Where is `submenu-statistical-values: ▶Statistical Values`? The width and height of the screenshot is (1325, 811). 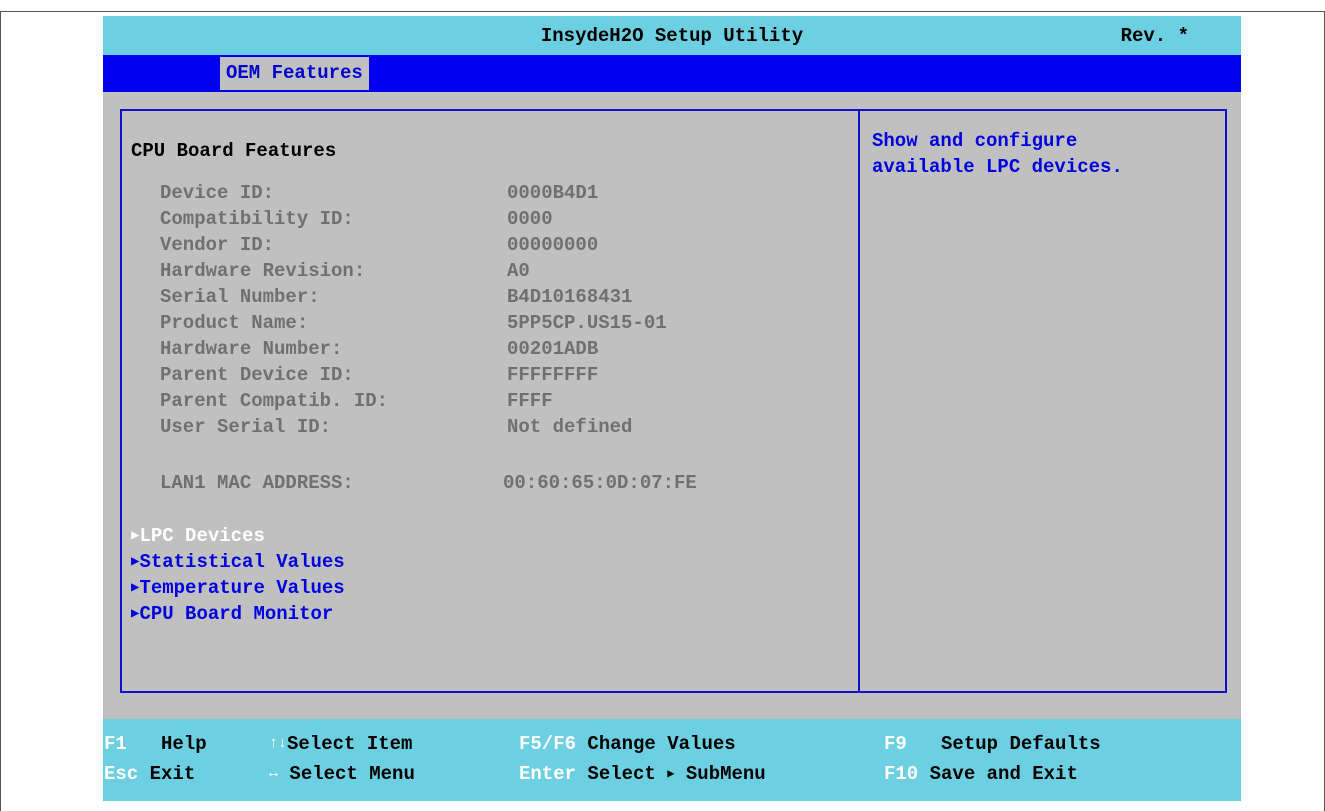
submenu-statistical-values: ▶Statistical Values is located at coordinates (238, 562).